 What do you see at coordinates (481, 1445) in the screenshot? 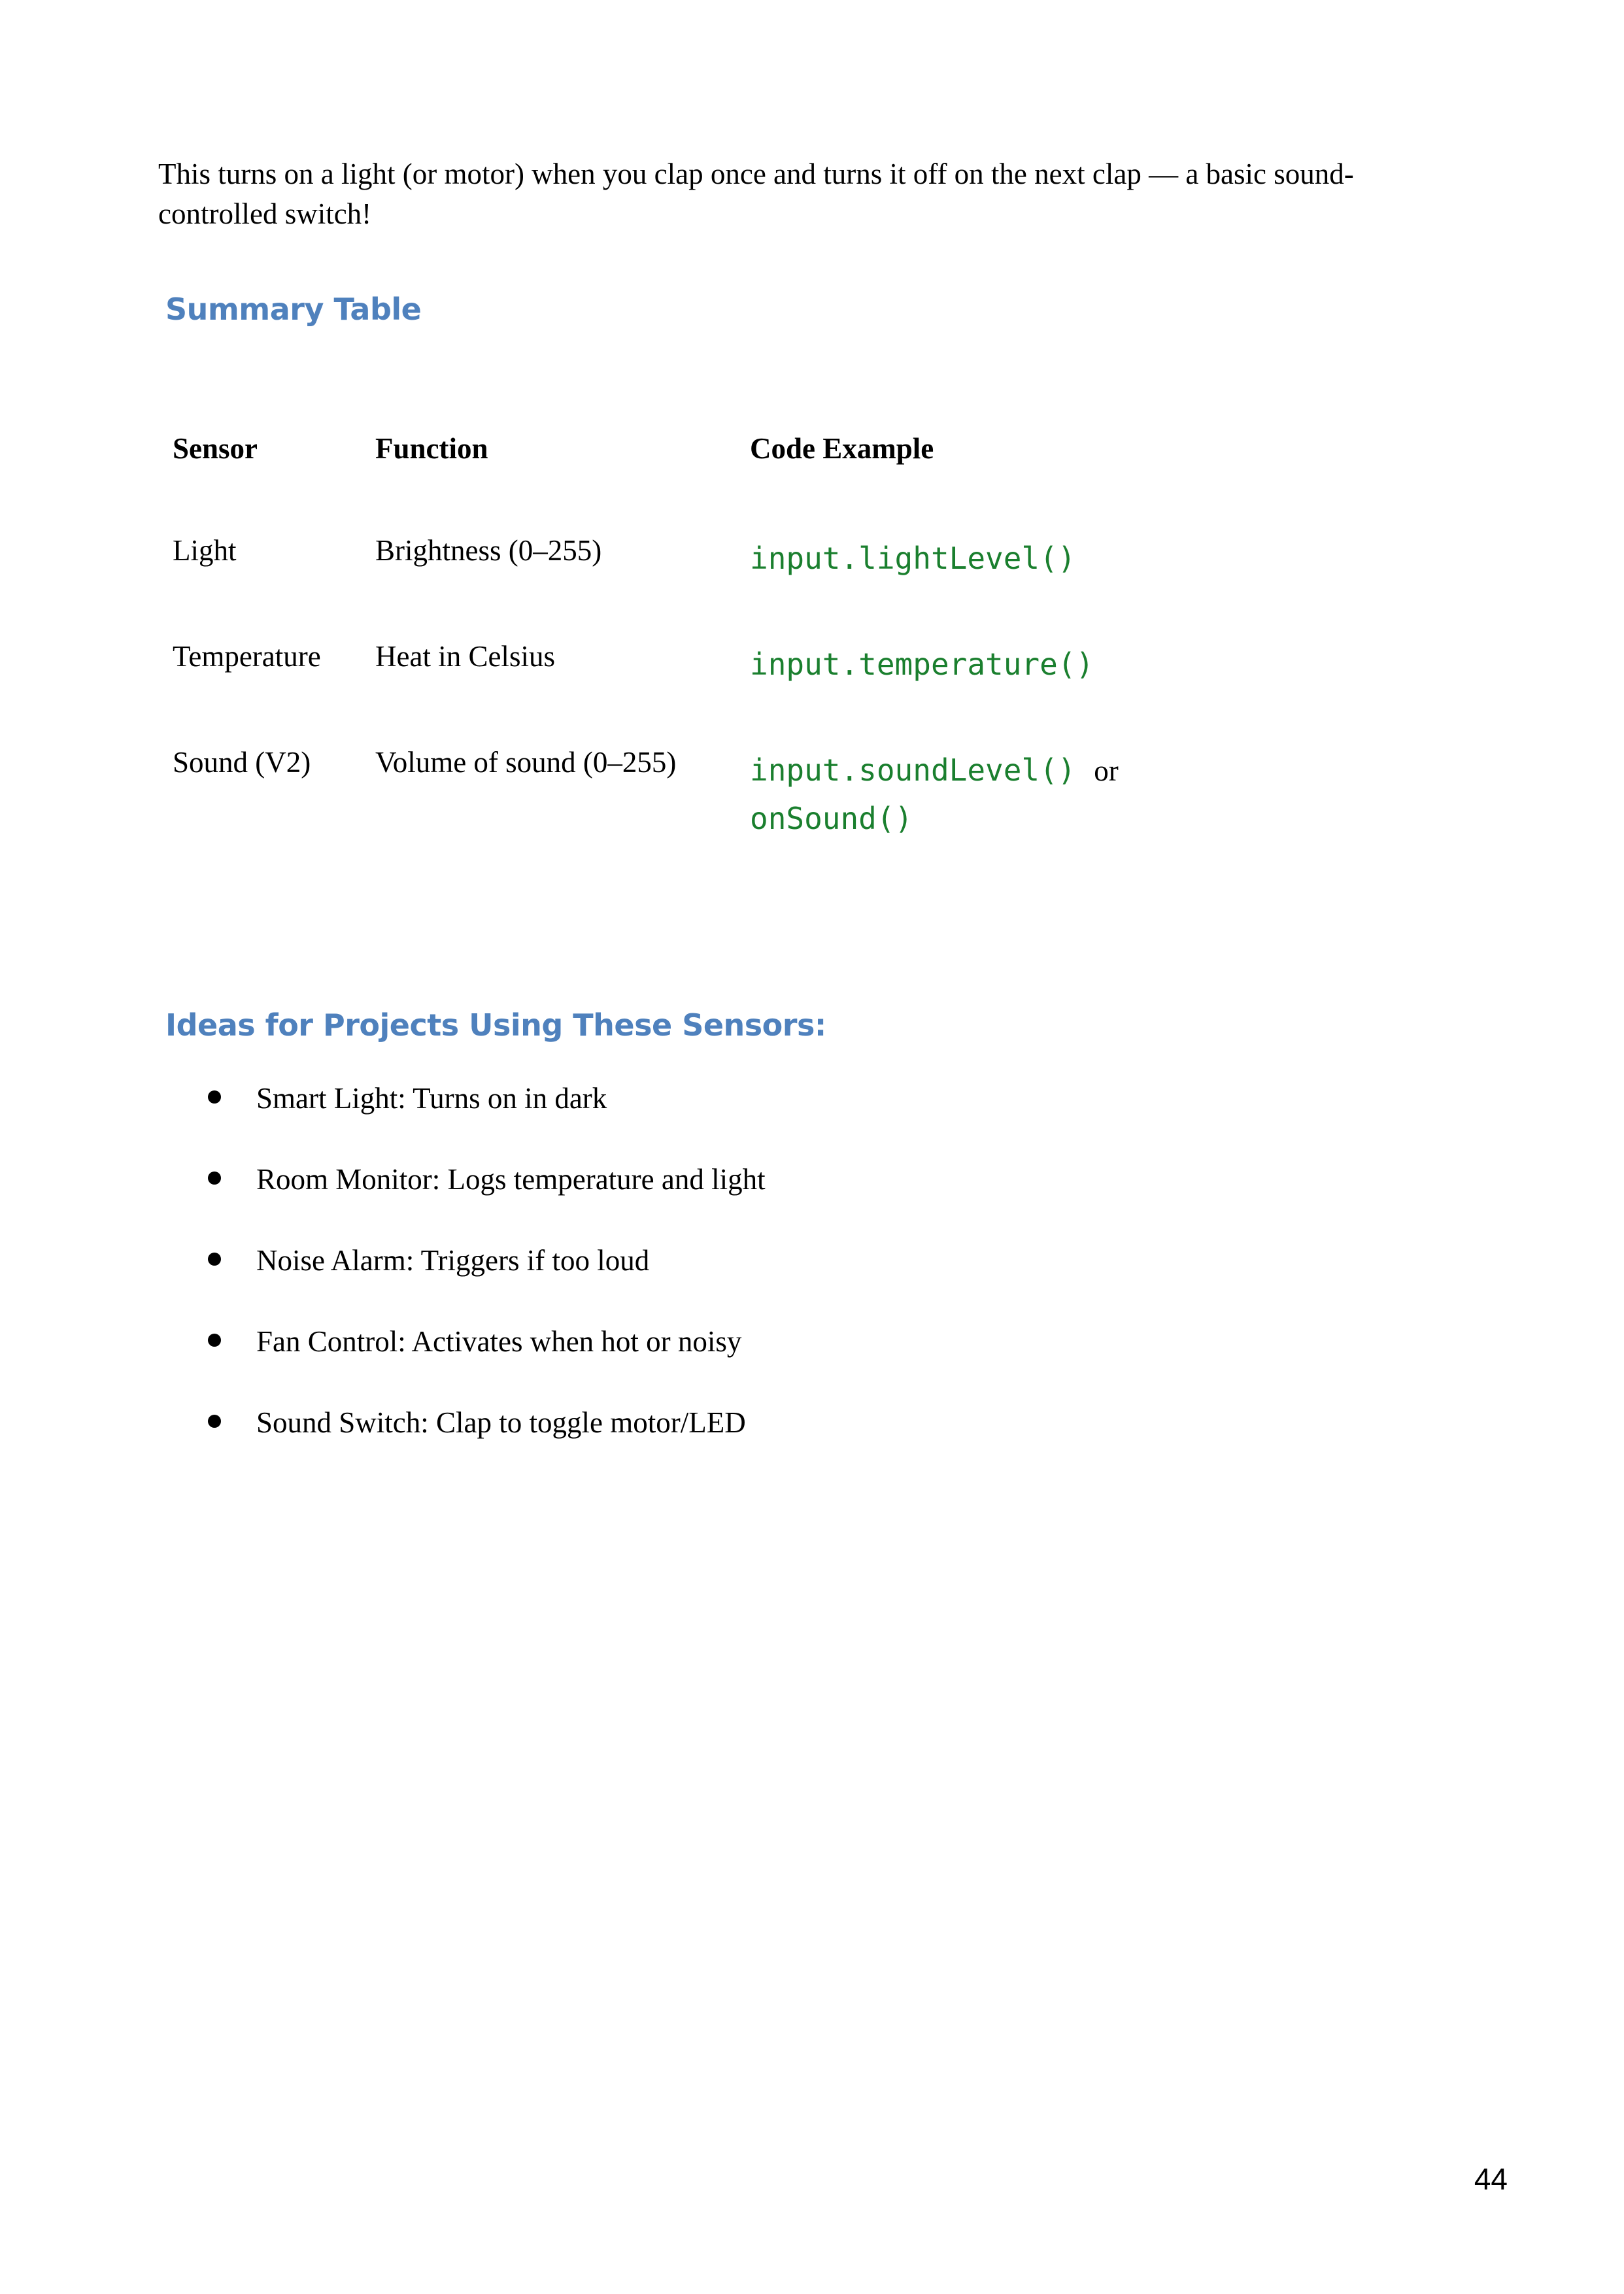
I see `list-item: Sound Switch: Clap to toggle motor/LED` at bounding box center [481, 1445].